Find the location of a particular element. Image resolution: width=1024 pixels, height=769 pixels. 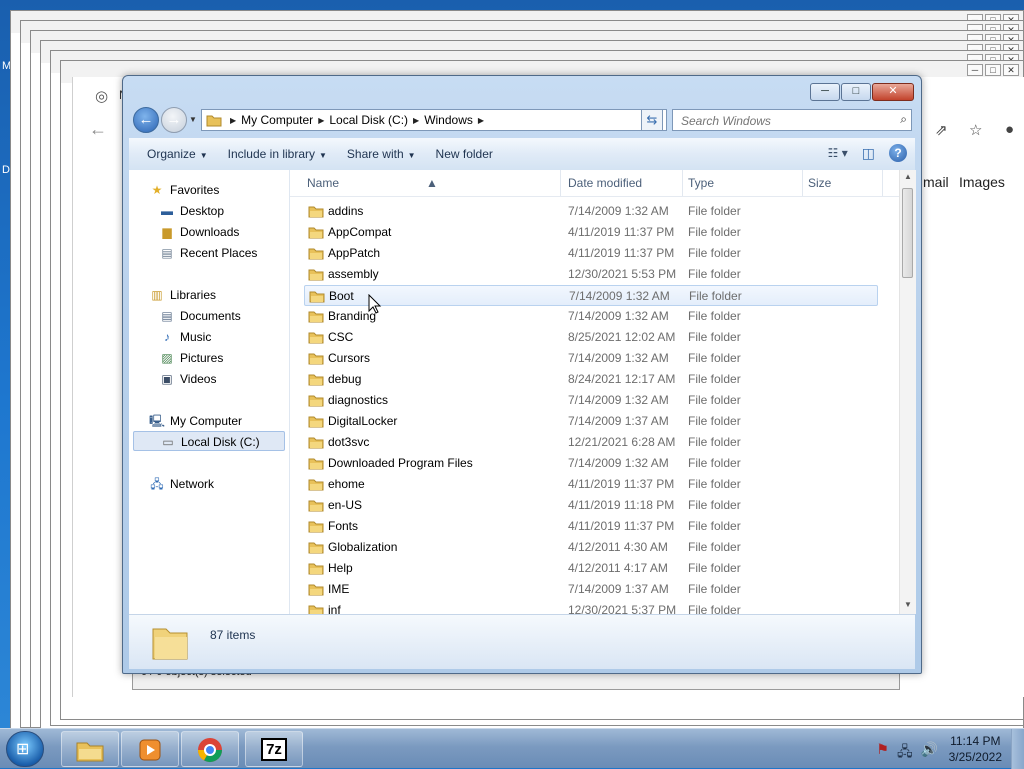

vertical-scrollbar: ▲ ▼ is located at coordinates (907, 392).